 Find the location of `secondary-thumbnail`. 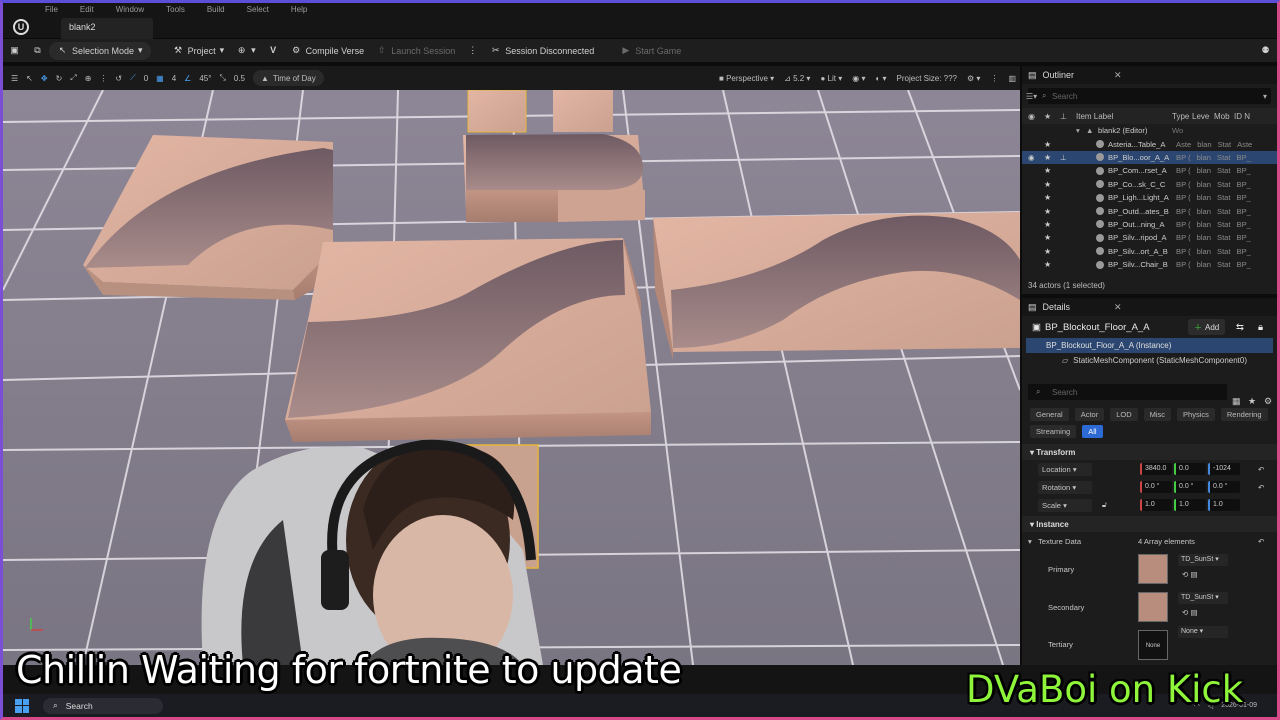

secondary-thumbnail is located at coordinates (1153, 607).